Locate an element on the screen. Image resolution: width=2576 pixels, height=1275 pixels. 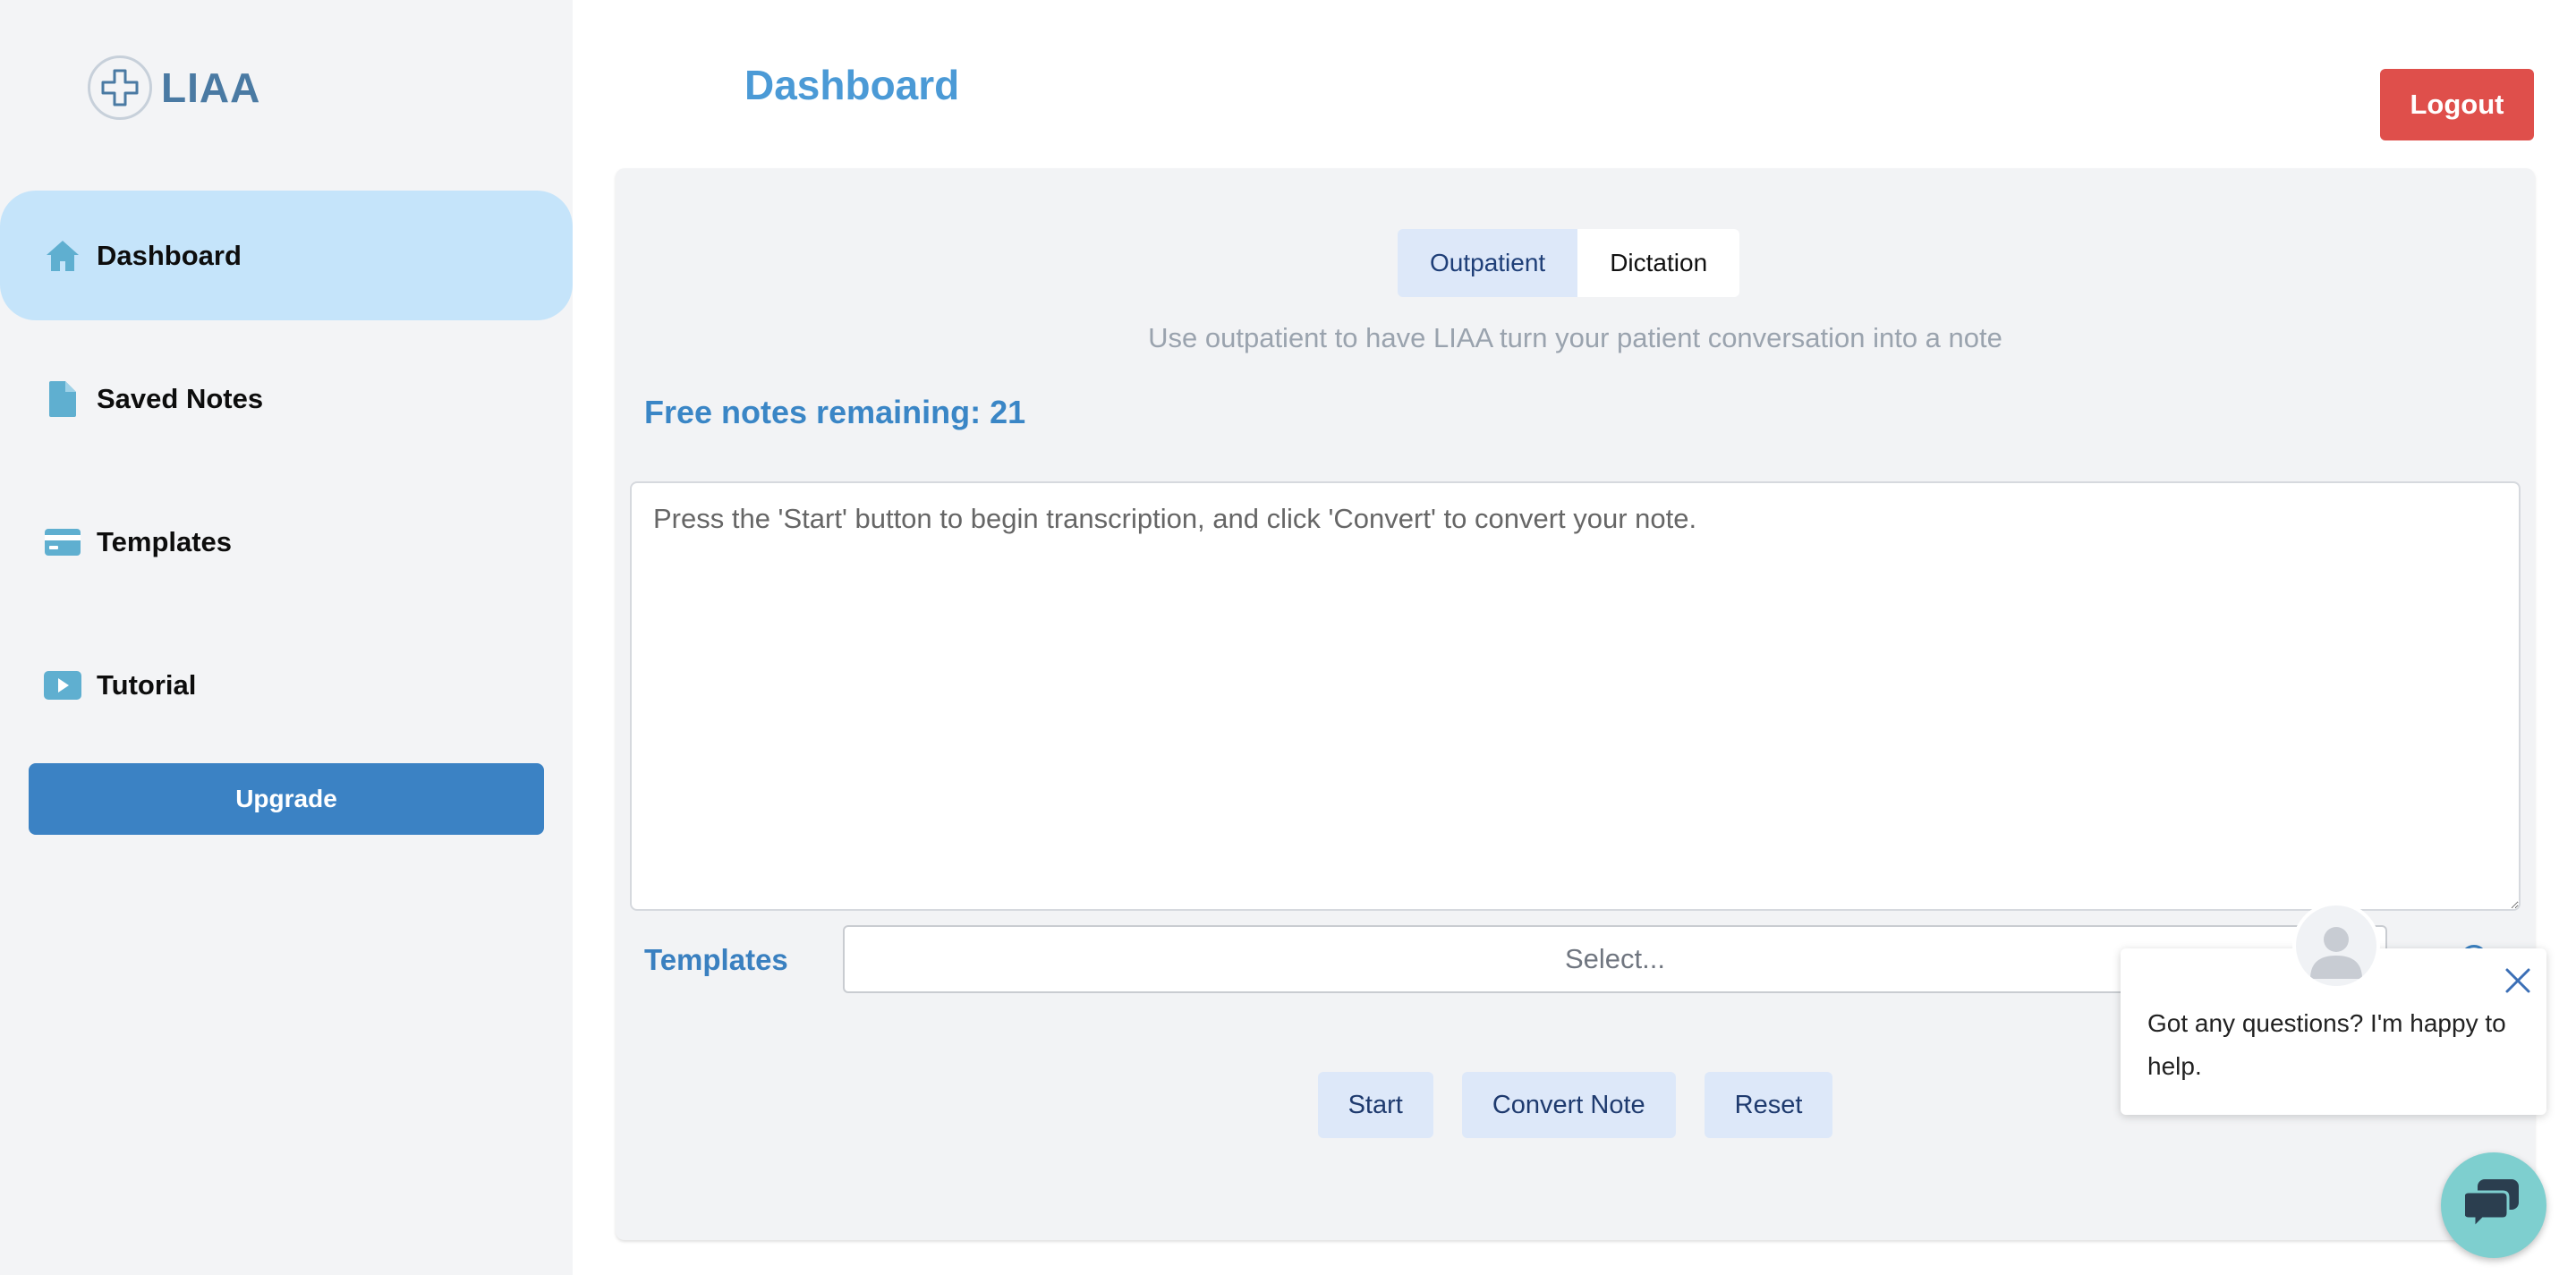
chat-popup: Got any questions? I'm happy to help. is located at coordinates (2333, 1009).